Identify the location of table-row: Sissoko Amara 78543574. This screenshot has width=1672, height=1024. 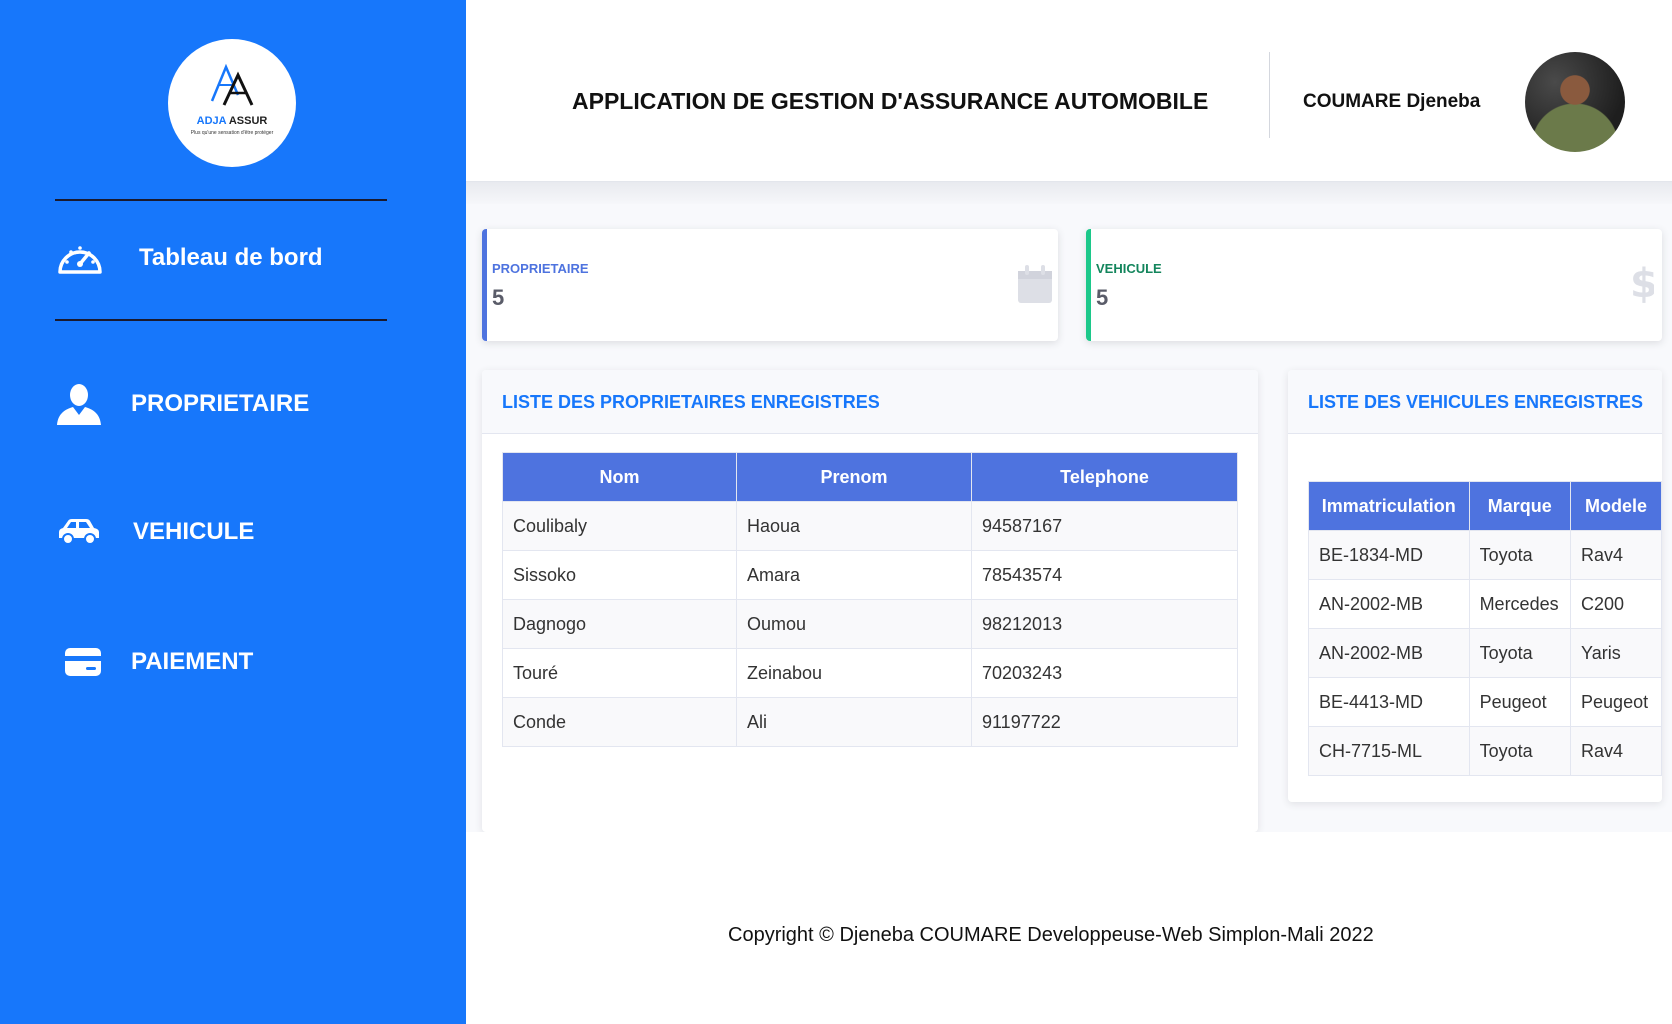
(870, 575).